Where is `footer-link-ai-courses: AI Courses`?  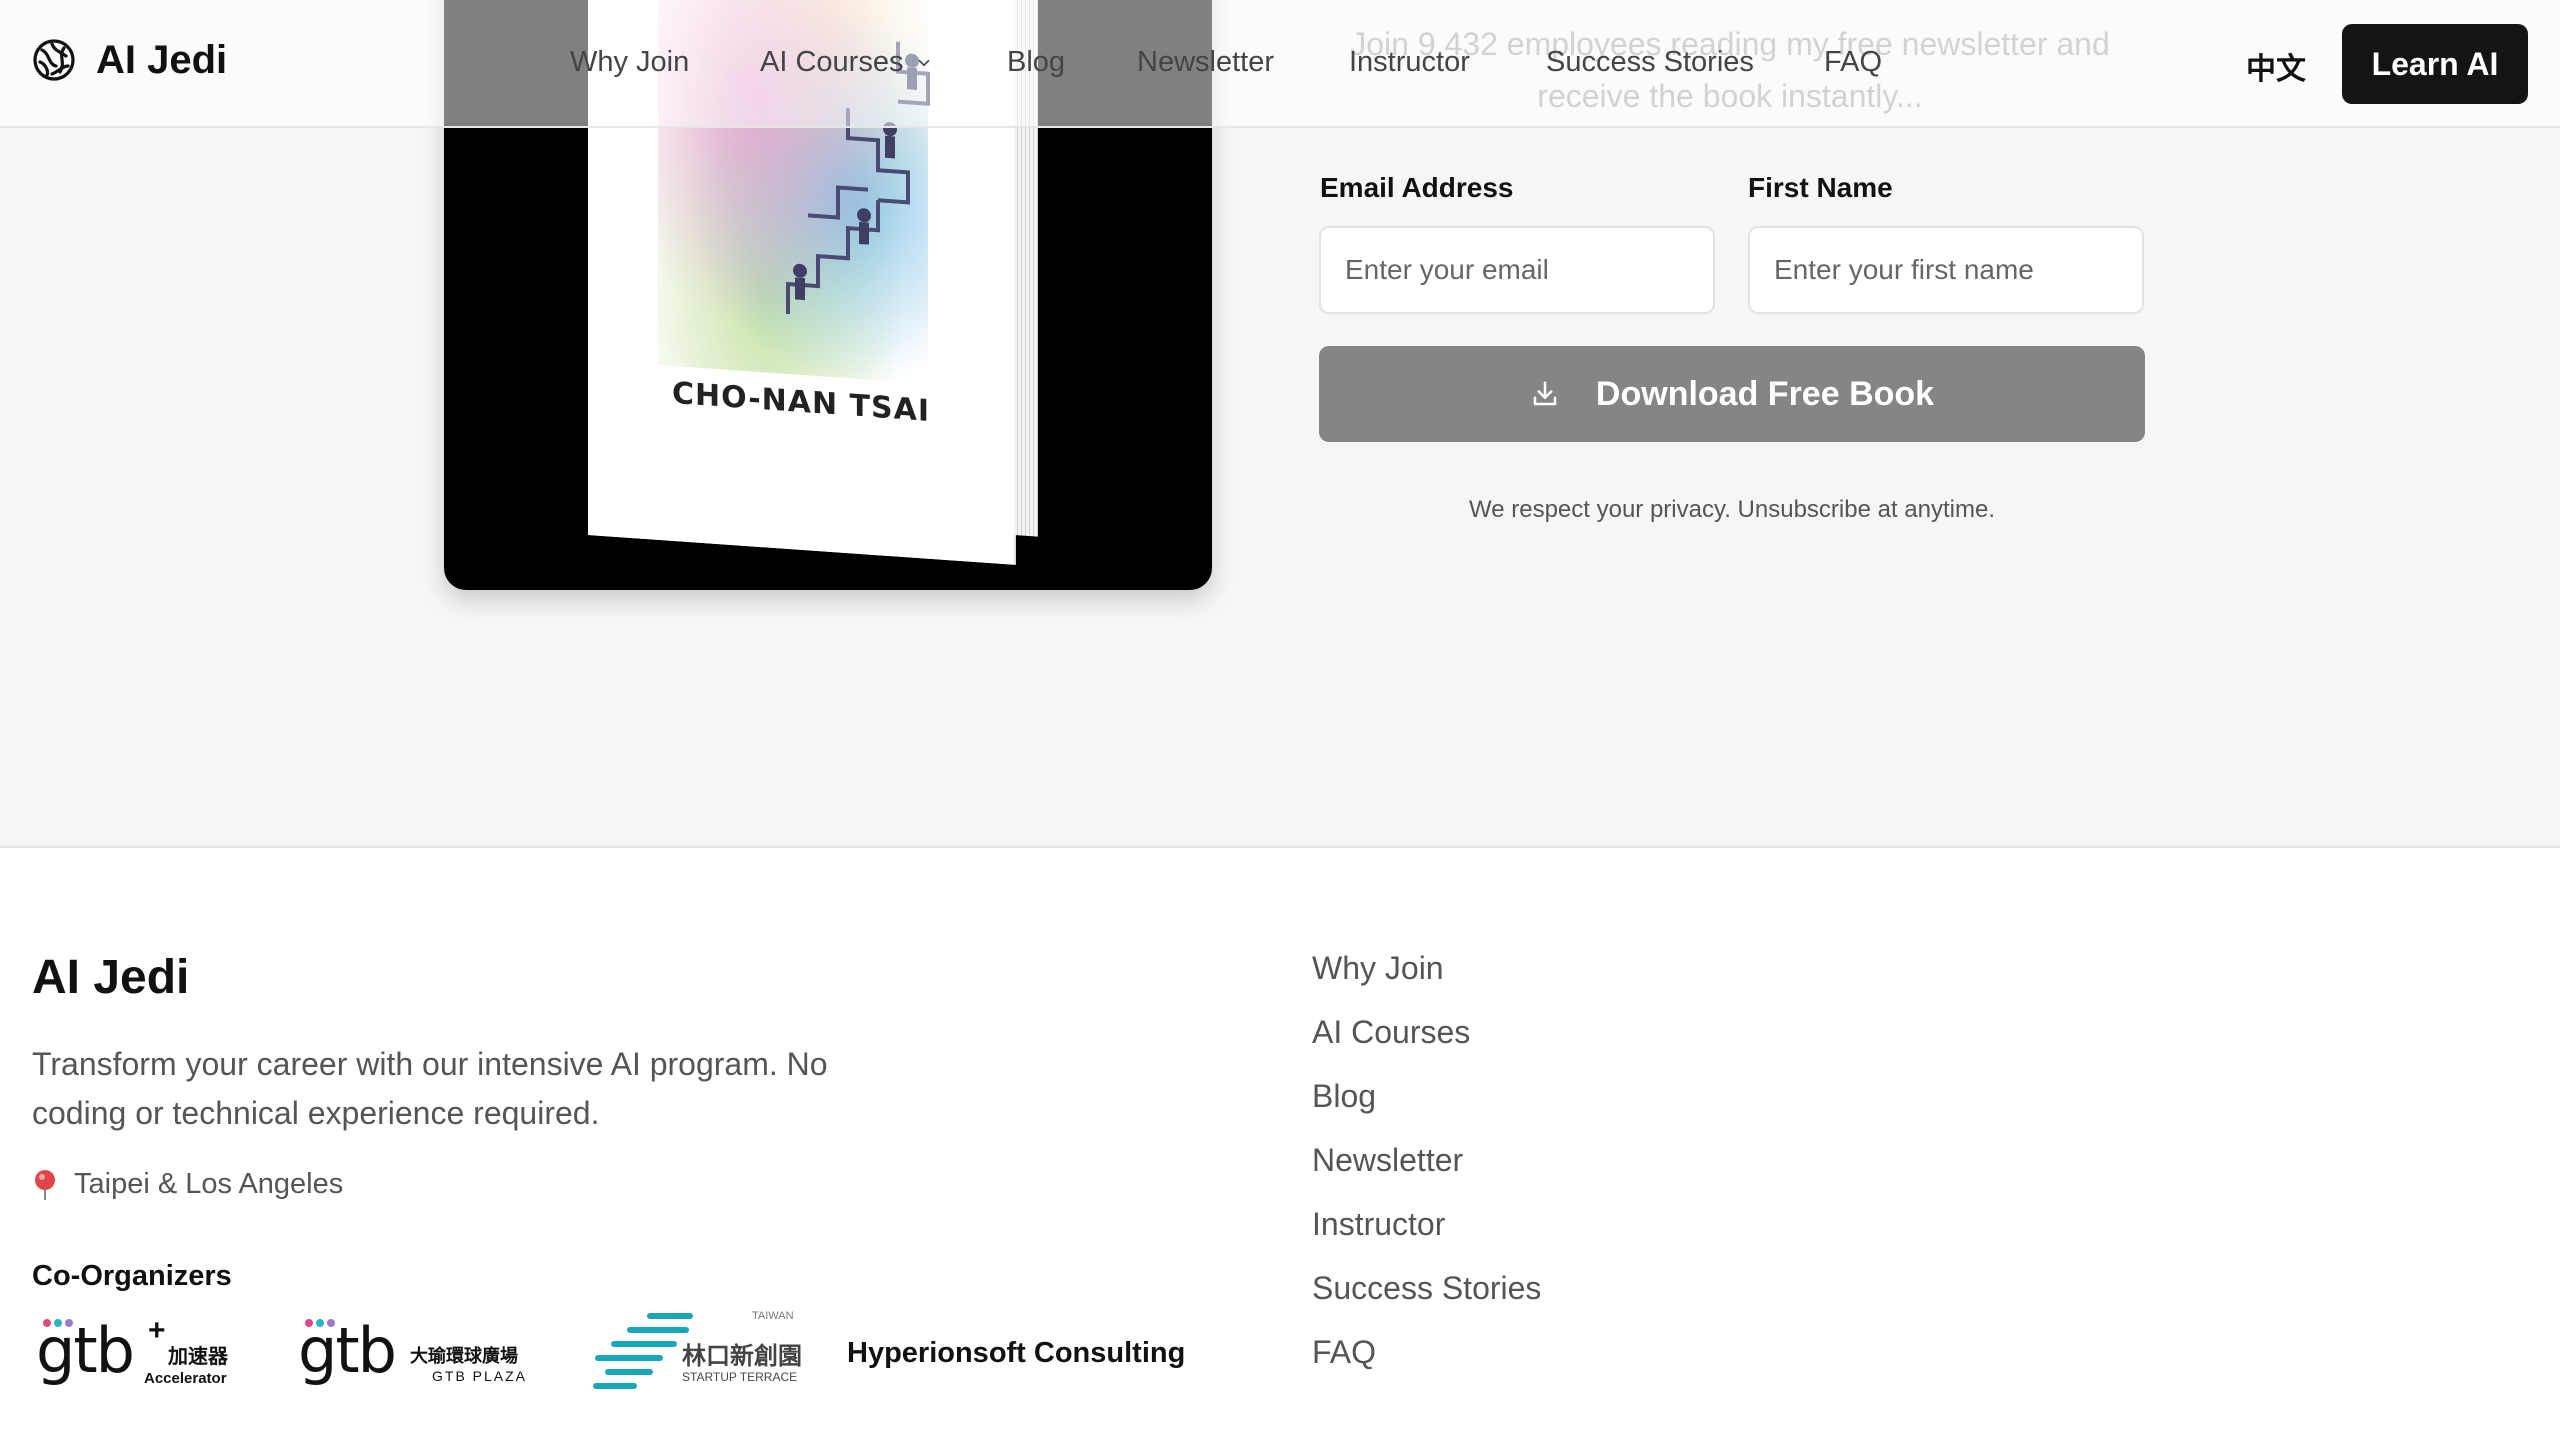 footer-link-ai-courses: AI Courses is located at coordinates (1391, 1032).